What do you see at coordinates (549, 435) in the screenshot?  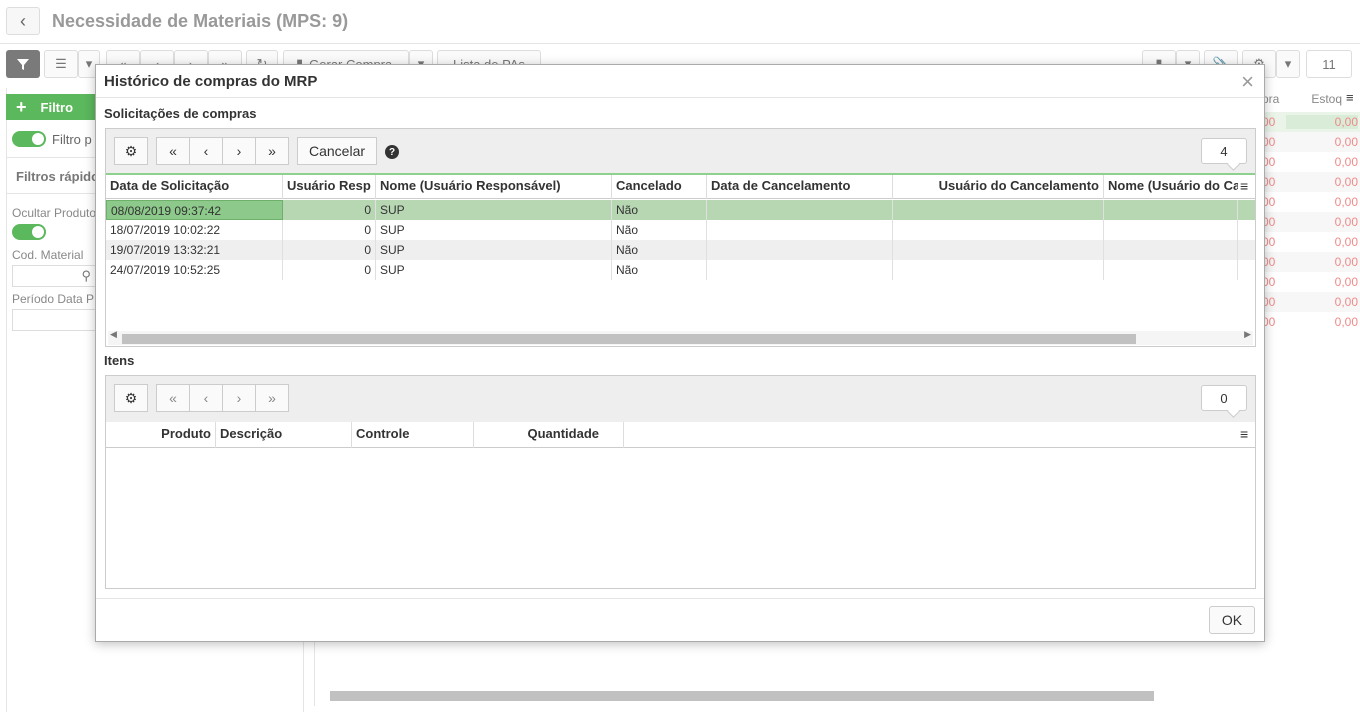 I see `col-quantidade: Quantidade` at bounding box center [549, 435].